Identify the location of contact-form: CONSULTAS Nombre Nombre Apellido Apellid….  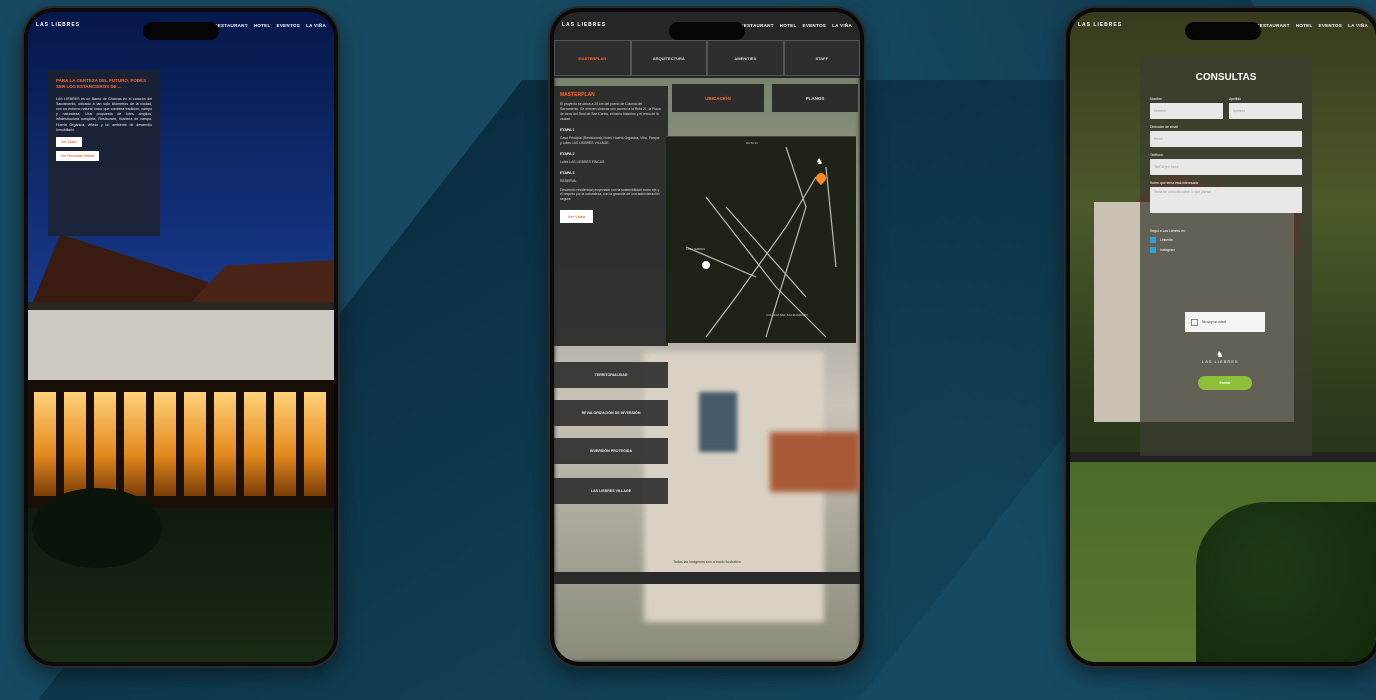
(1226, 256).